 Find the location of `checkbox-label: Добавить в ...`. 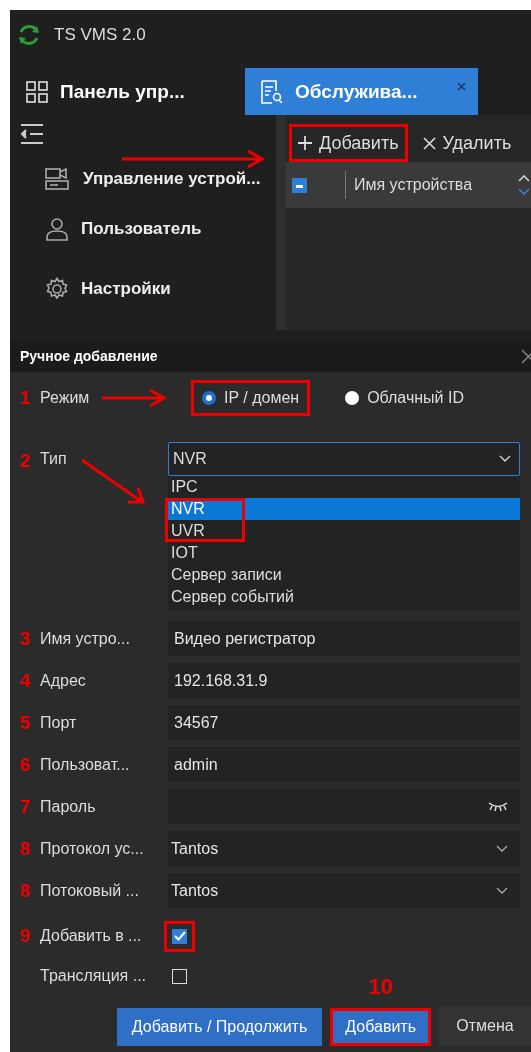

checkbox-label: Добавить в ... is located at coordinates (91, 936).